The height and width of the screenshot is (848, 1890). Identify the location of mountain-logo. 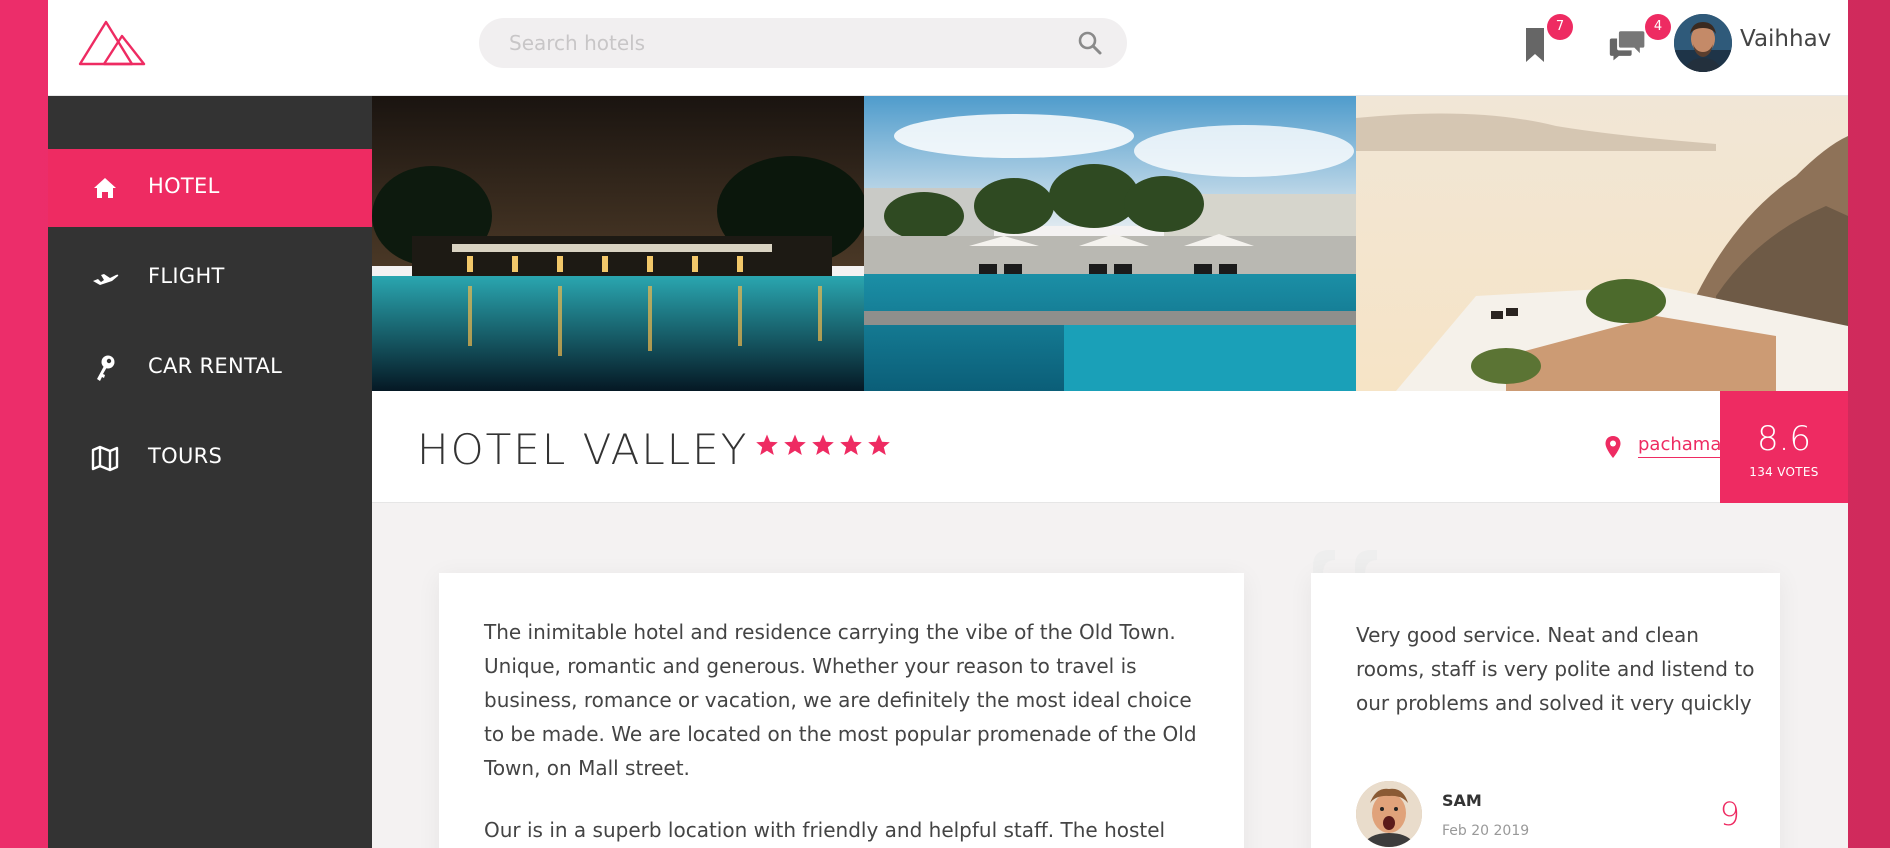
(112, 43).